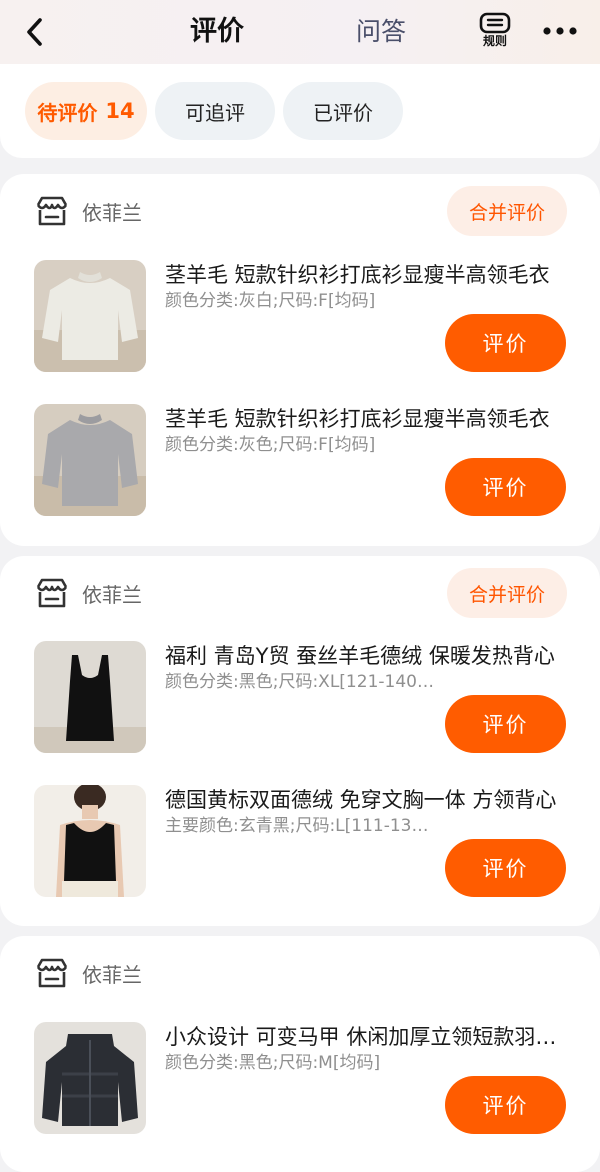 The height and width of the screenshot is (1172, 600). I want to click on more-button, so click(560, 31).